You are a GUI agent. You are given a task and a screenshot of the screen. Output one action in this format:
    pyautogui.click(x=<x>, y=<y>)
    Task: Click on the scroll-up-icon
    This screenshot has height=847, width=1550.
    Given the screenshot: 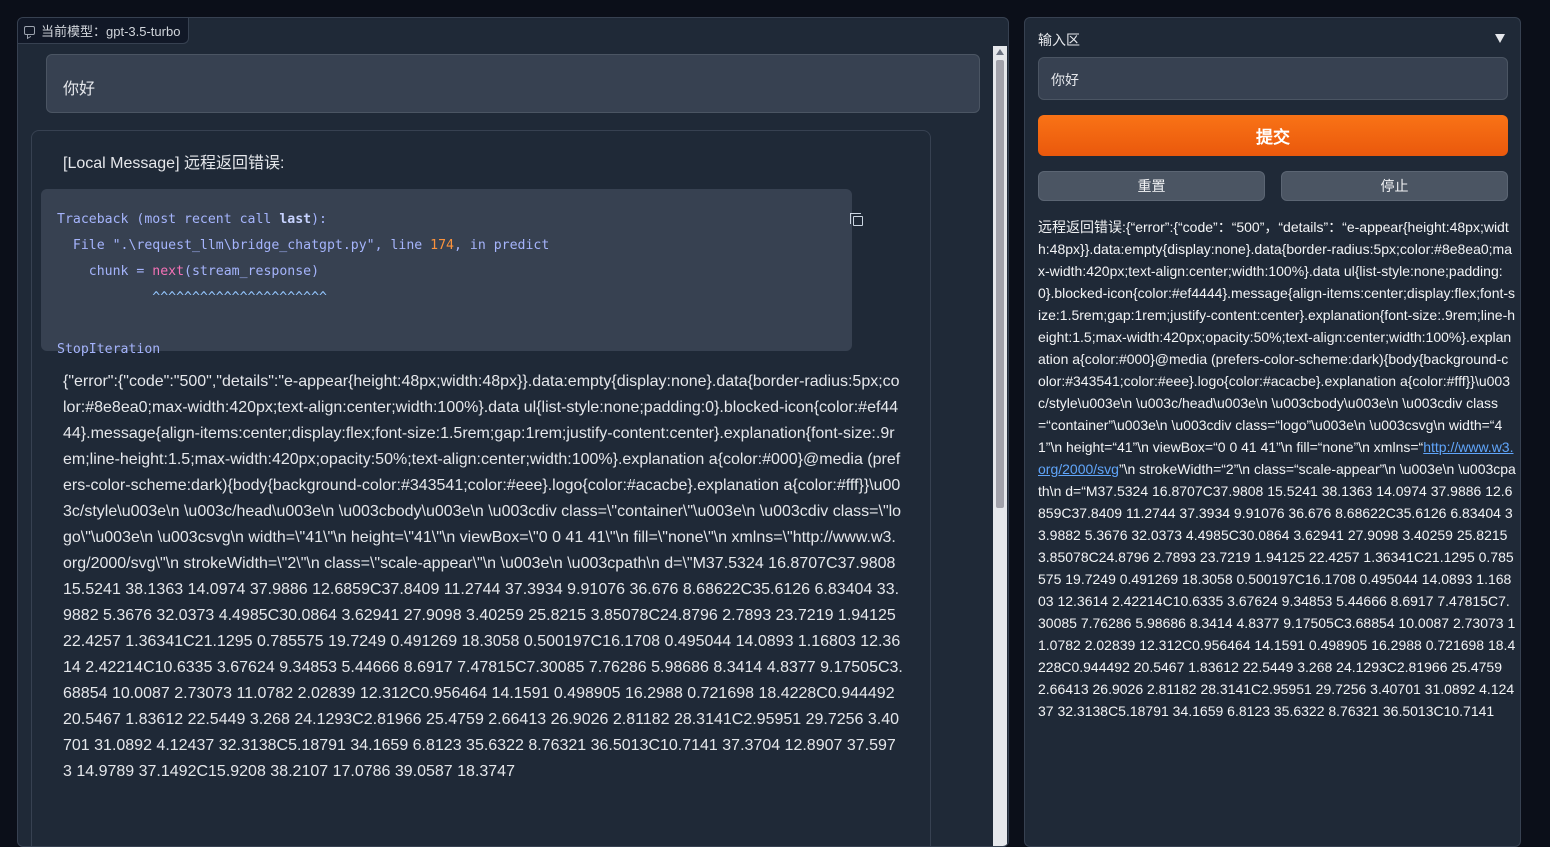 What is the action you would take?
    pyautogui.click(x=1000, y=52)
    